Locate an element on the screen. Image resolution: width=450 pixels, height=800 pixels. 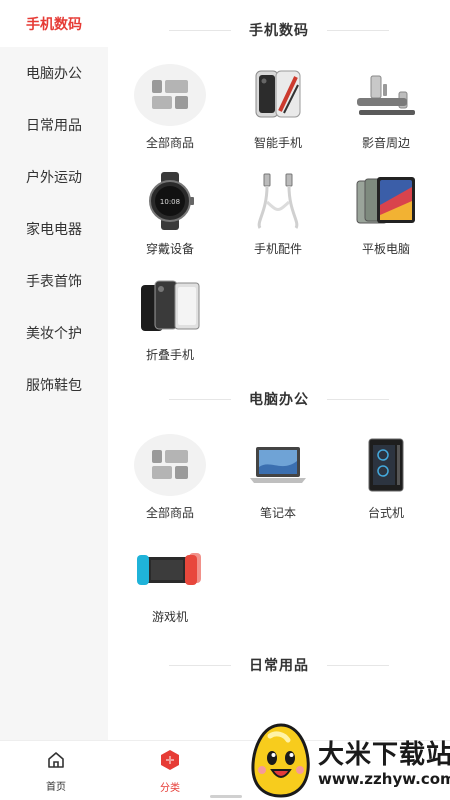
sidebar-item-daily-goods: 日常用品 is located at coordinates (54, 125).